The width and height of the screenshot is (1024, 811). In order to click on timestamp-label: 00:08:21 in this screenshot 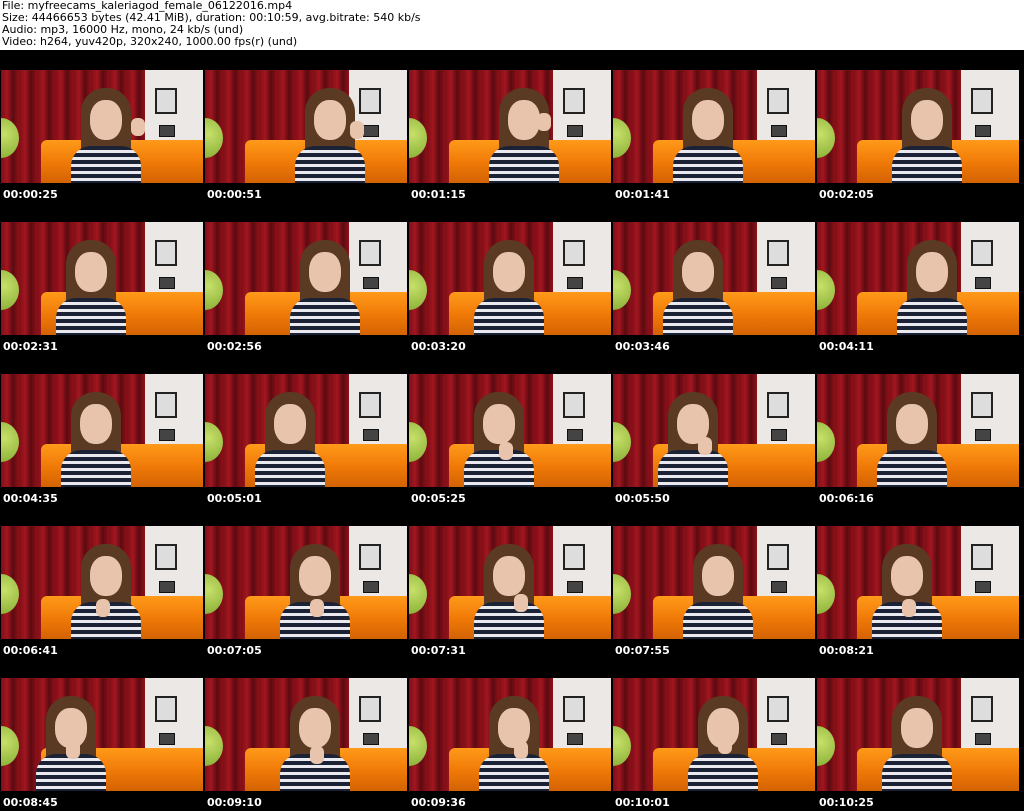, I will do `click(846, 650)`.